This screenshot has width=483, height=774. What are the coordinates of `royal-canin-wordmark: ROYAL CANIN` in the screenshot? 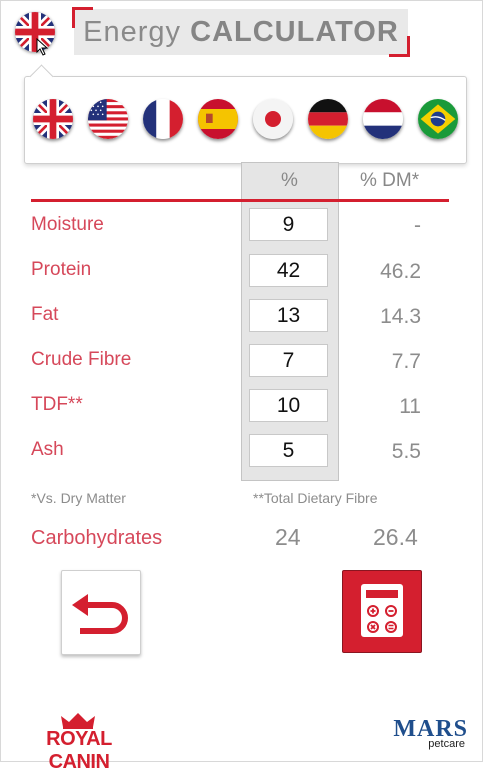 It's located at (79, 750).